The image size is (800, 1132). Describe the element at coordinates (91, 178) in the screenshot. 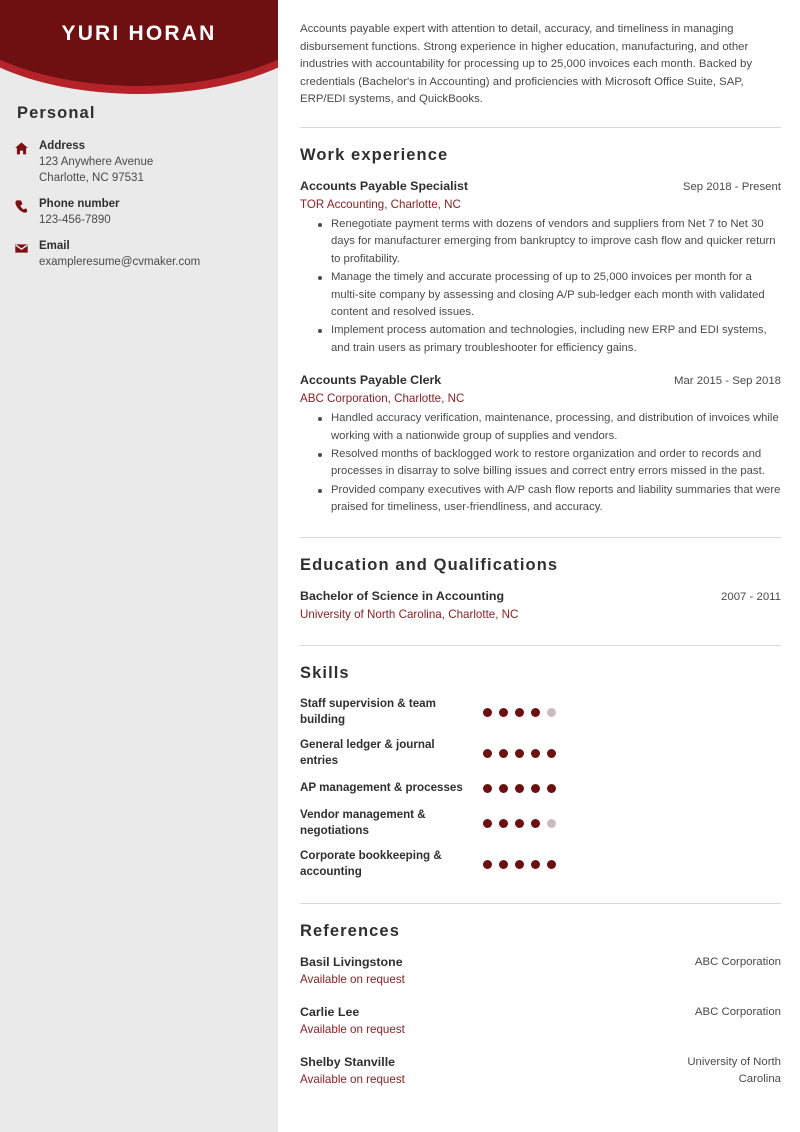

I see `contact-value-address-line2: Charlotte, NC 97531` at that location.